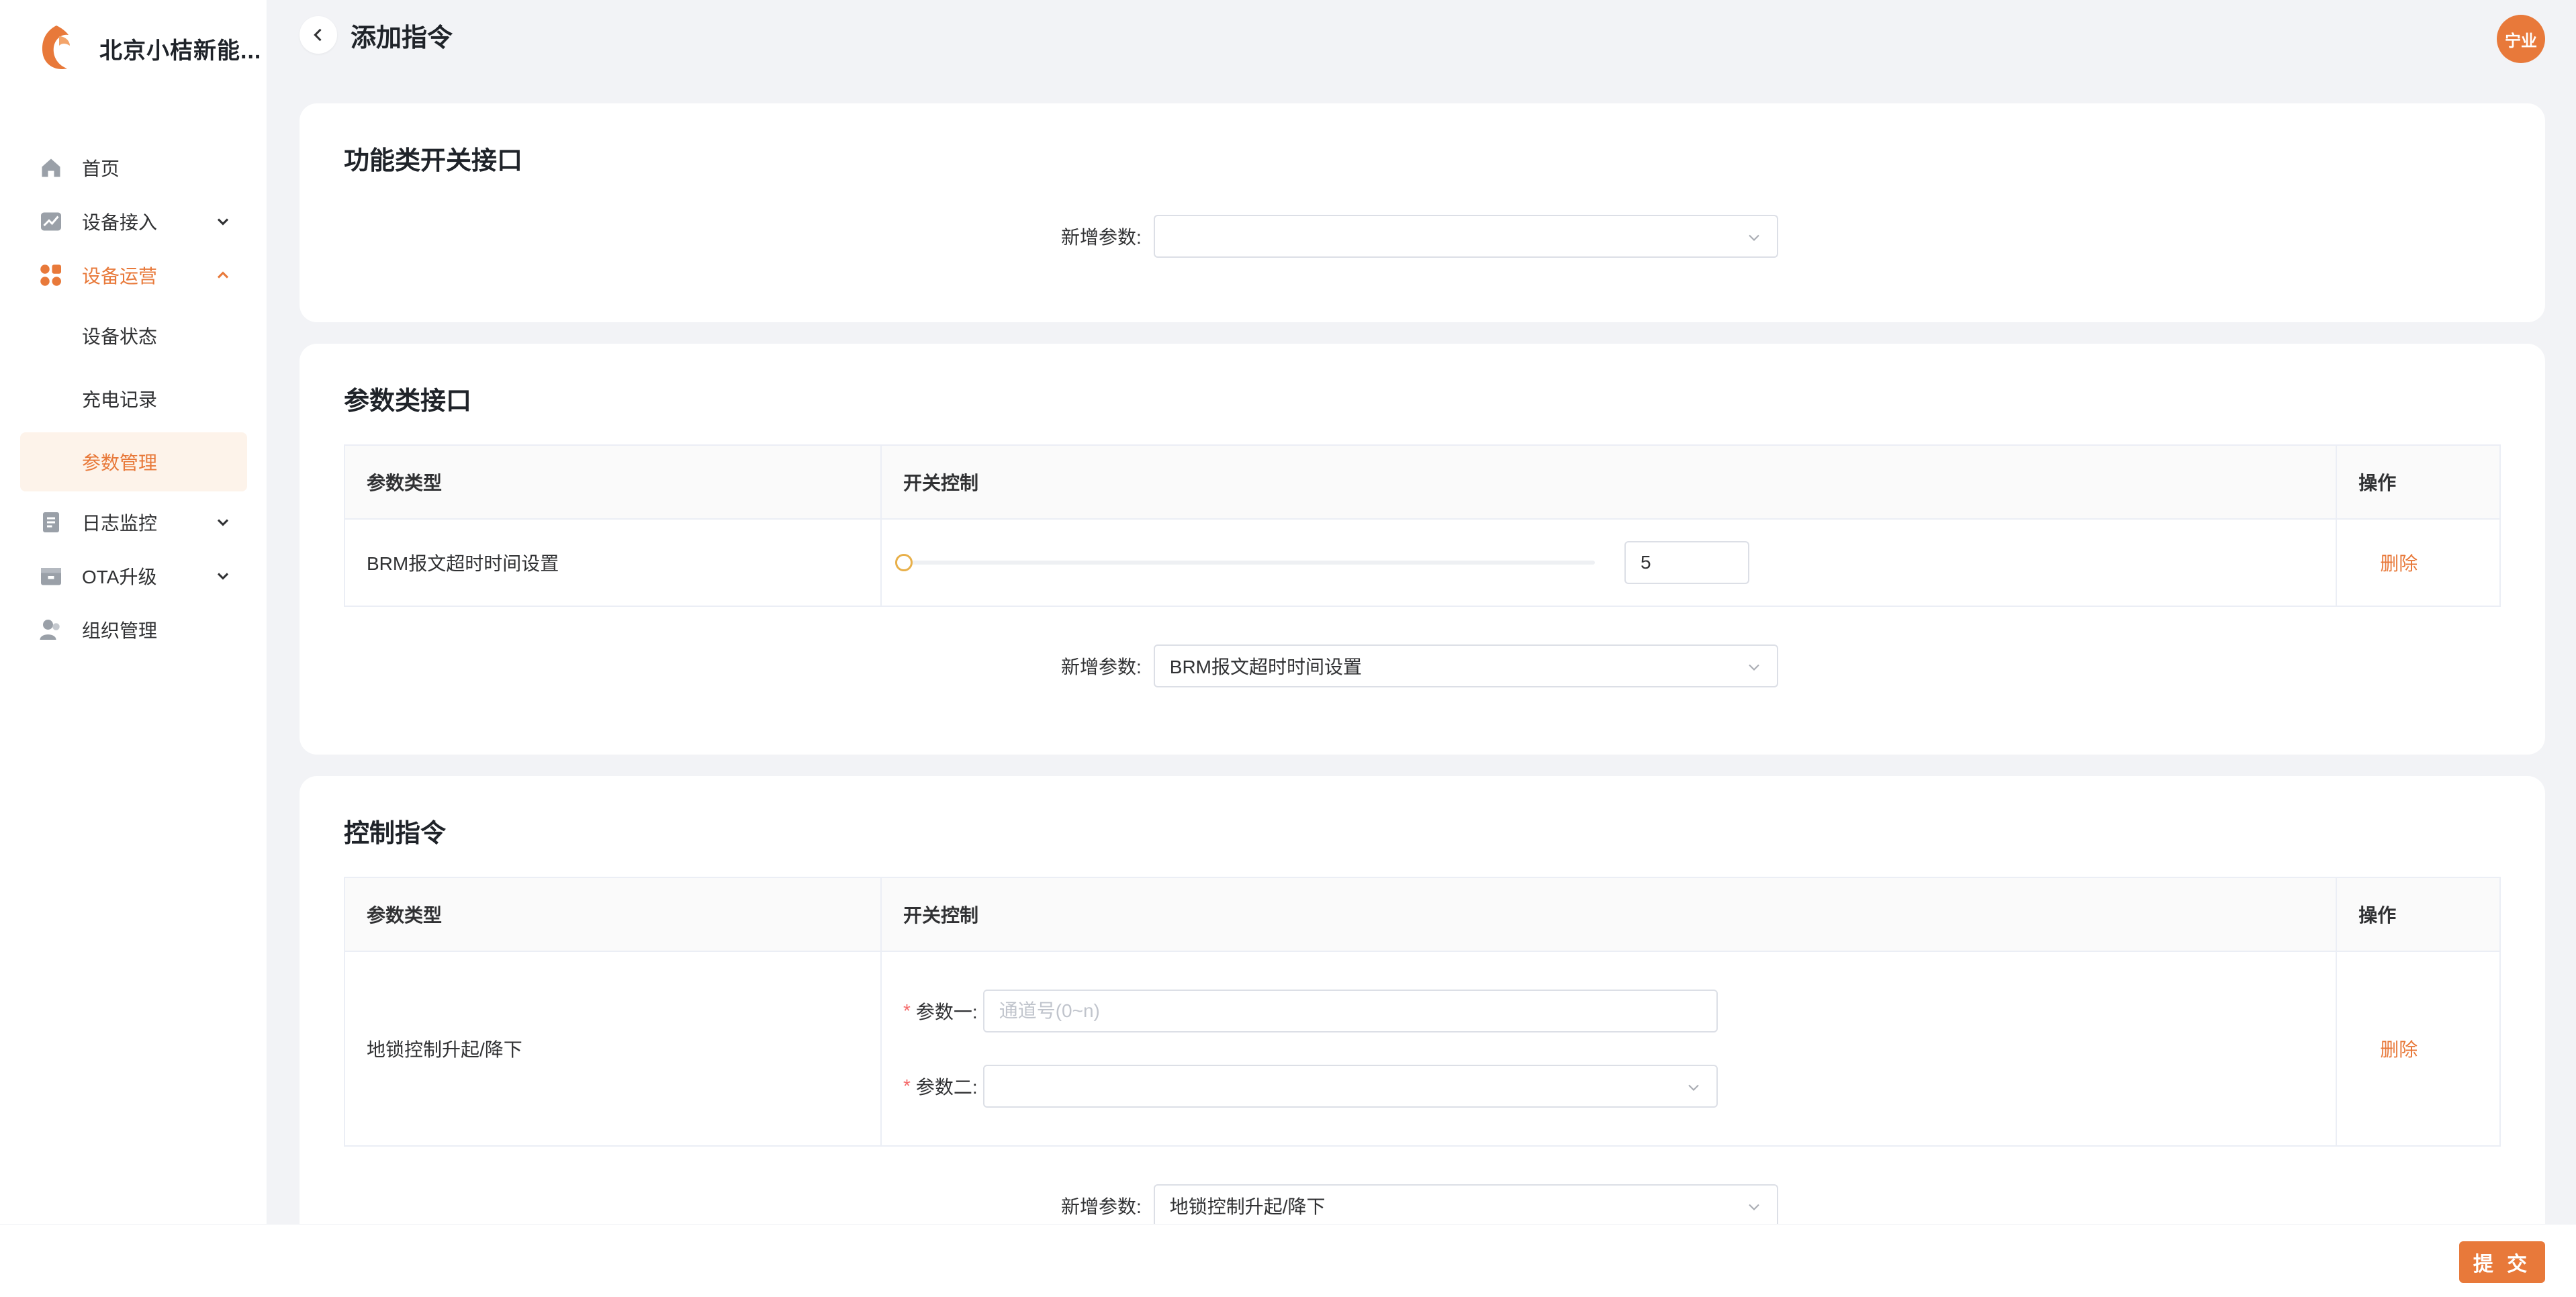 The width and height of the screenshot is (2576, 1297). I want to click on sidebar-subitem-charging-records: 充电记录, so click(133, 399).